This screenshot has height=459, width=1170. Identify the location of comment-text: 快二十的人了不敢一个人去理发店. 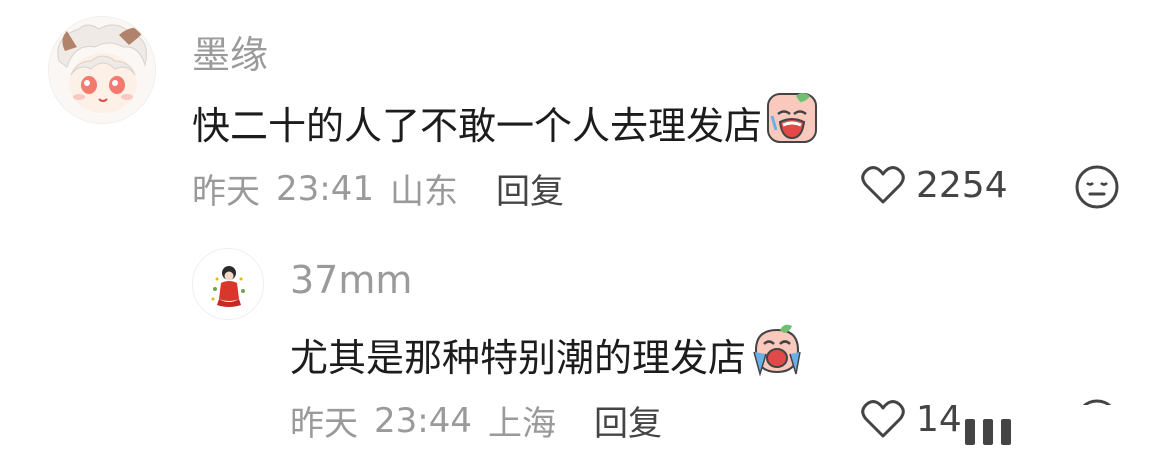
(505, 122).